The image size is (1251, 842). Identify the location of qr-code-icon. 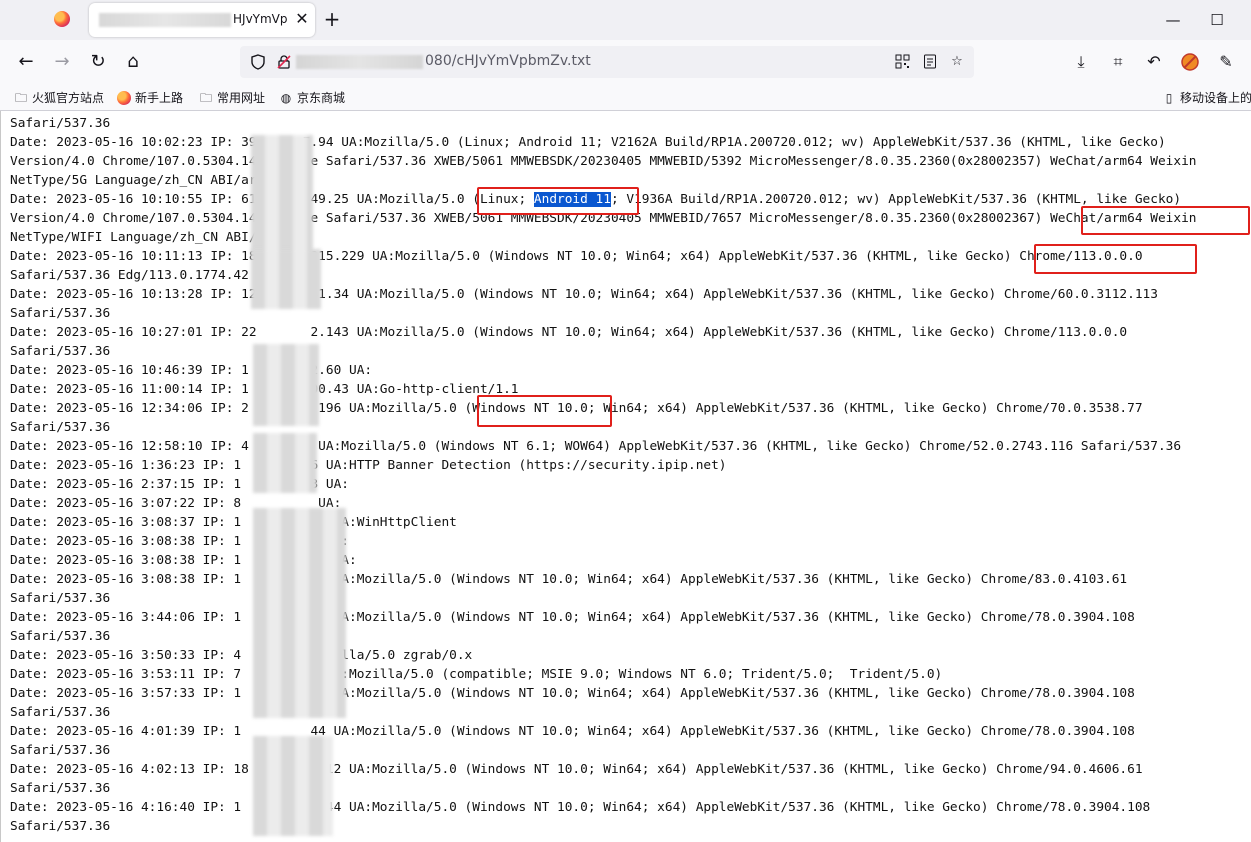
(902, 62).